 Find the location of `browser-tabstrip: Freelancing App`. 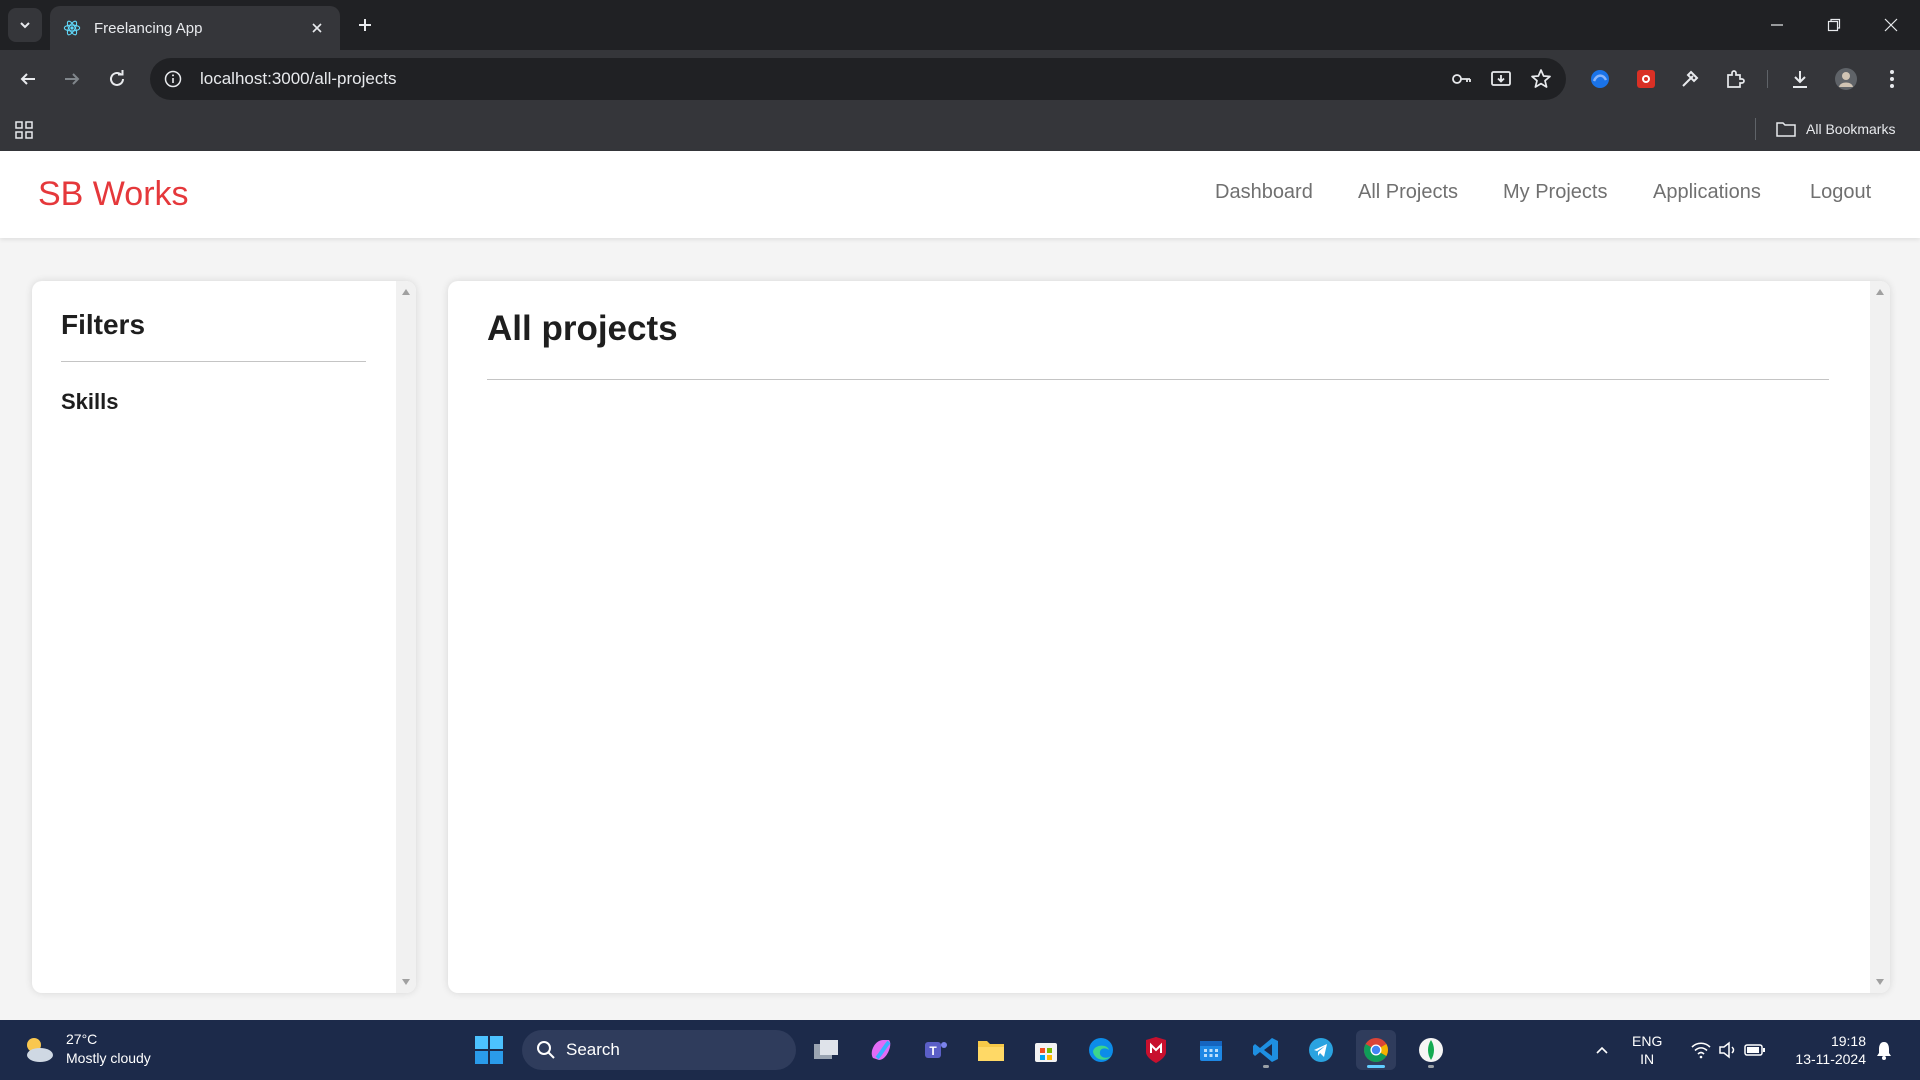

browser-tabstrip: Freelancing App is located at coordinates (960, 25).